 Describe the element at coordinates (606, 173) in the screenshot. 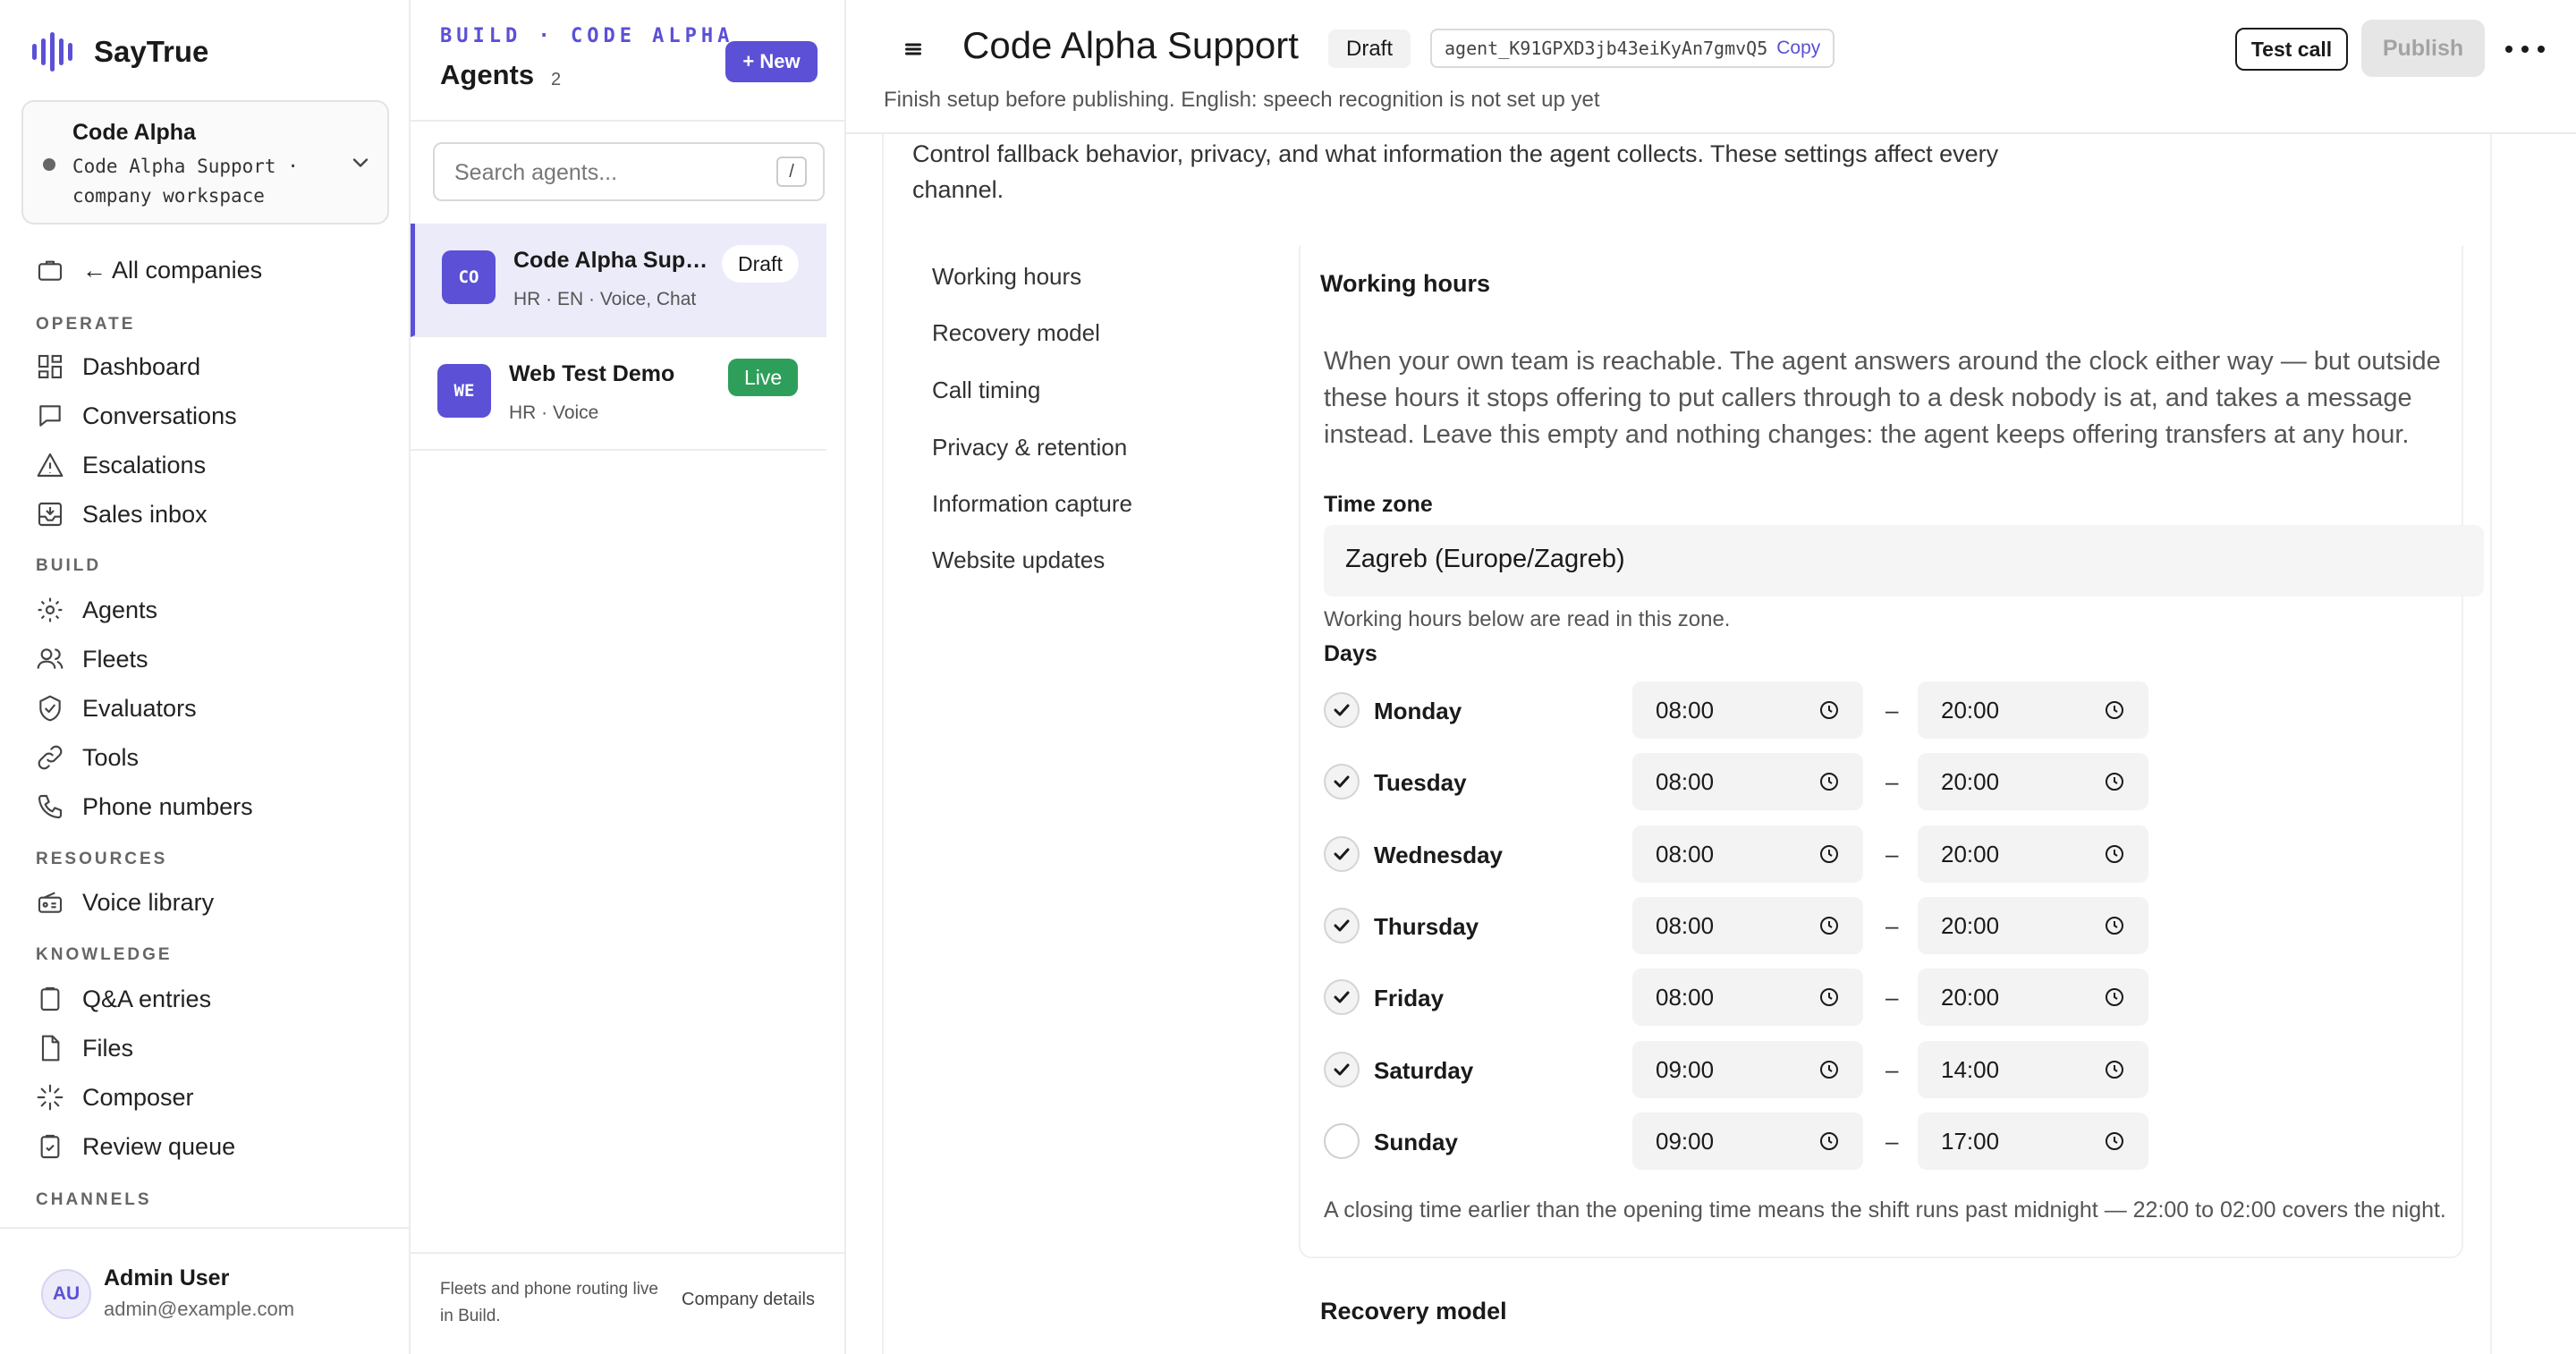

I see `search-input` at that location.